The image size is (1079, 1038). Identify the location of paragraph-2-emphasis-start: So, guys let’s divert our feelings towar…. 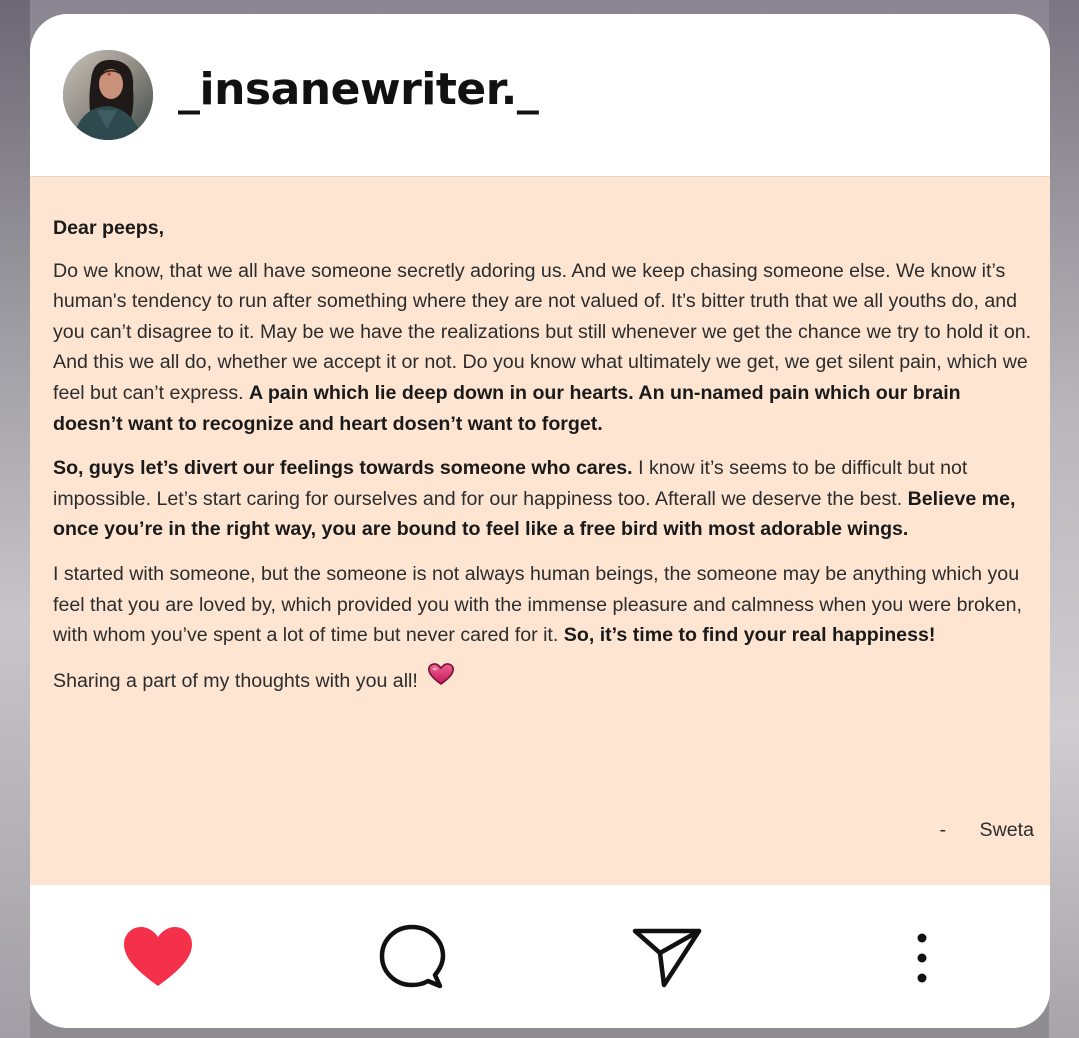
(343, 468).